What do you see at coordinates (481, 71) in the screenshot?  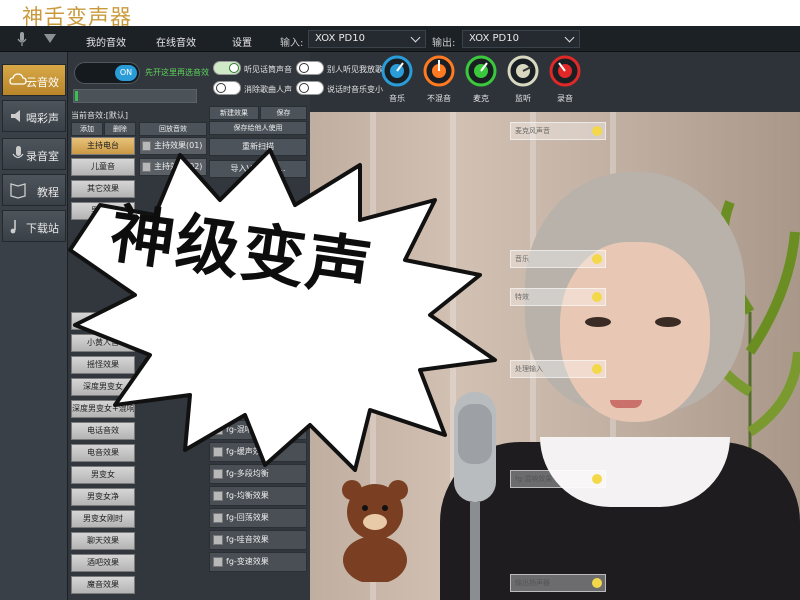 I see `mic-volume-knob` at bounding box center [481, 71].